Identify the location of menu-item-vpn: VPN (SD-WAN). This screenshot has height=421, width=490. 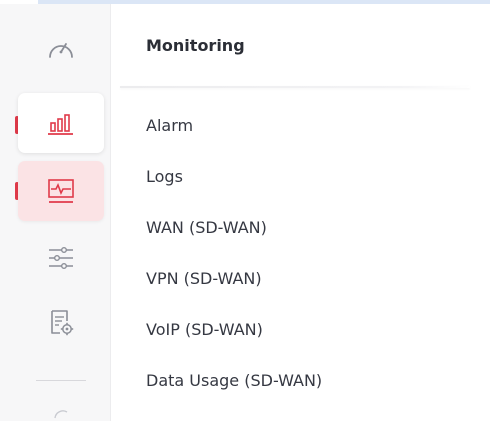
(204, 278).